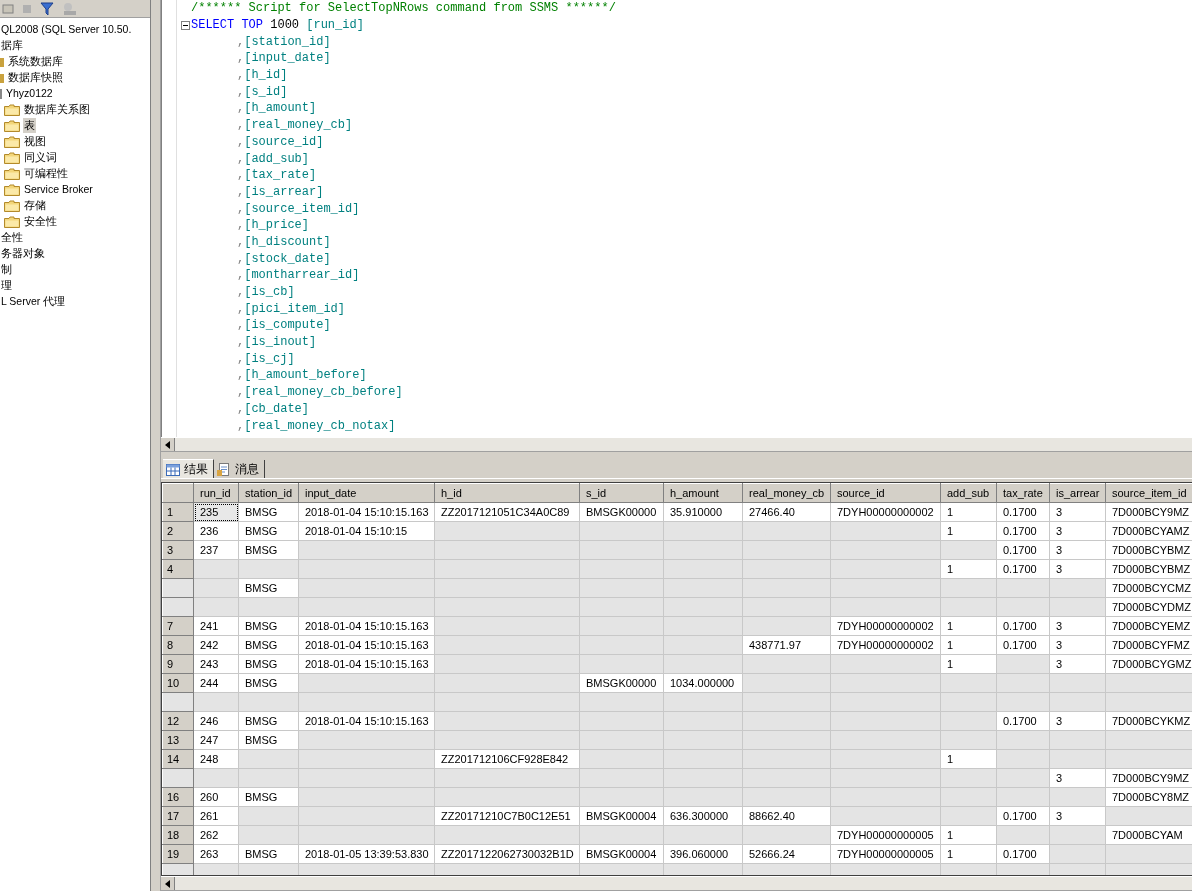 This screenshot has width=1192, height=891. I want to click on code-line: ,[is_cb], so click(265, 292).